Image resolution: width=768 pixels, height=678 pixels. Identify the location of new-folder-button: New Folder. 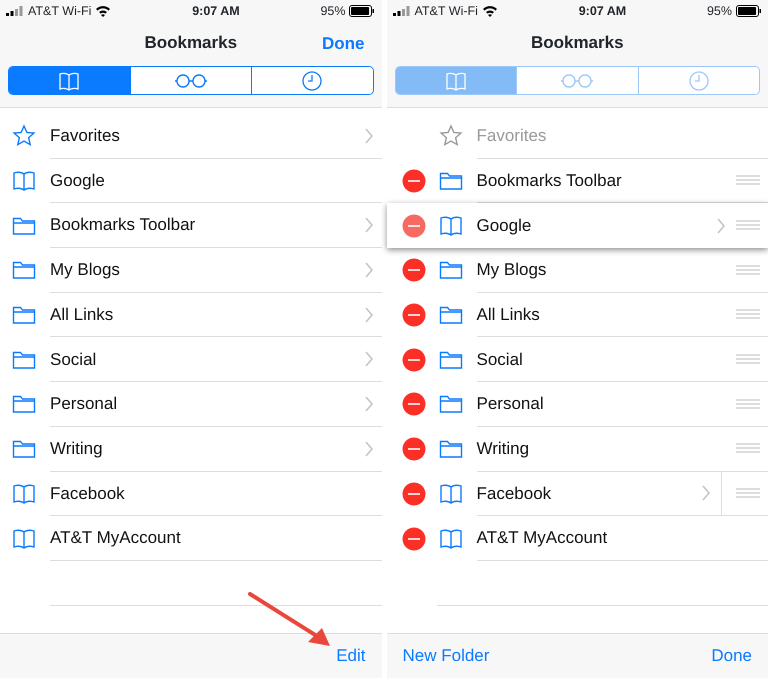
(446, 655).